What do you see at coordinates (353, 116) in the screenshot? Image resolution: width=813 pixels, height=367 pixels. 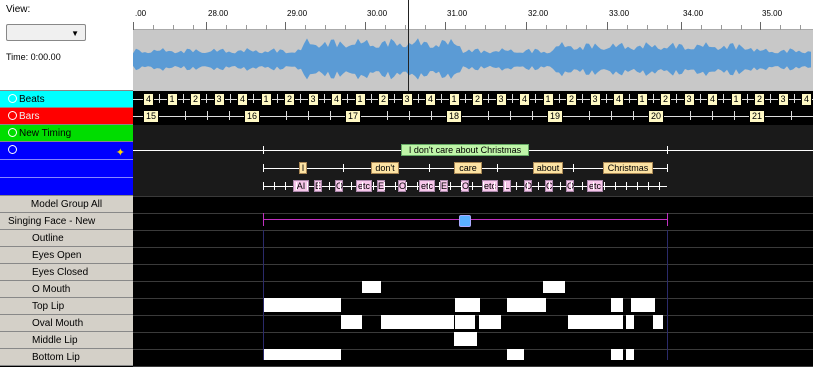 I see `bar-marker: 17` at bounding box center [353, 116].